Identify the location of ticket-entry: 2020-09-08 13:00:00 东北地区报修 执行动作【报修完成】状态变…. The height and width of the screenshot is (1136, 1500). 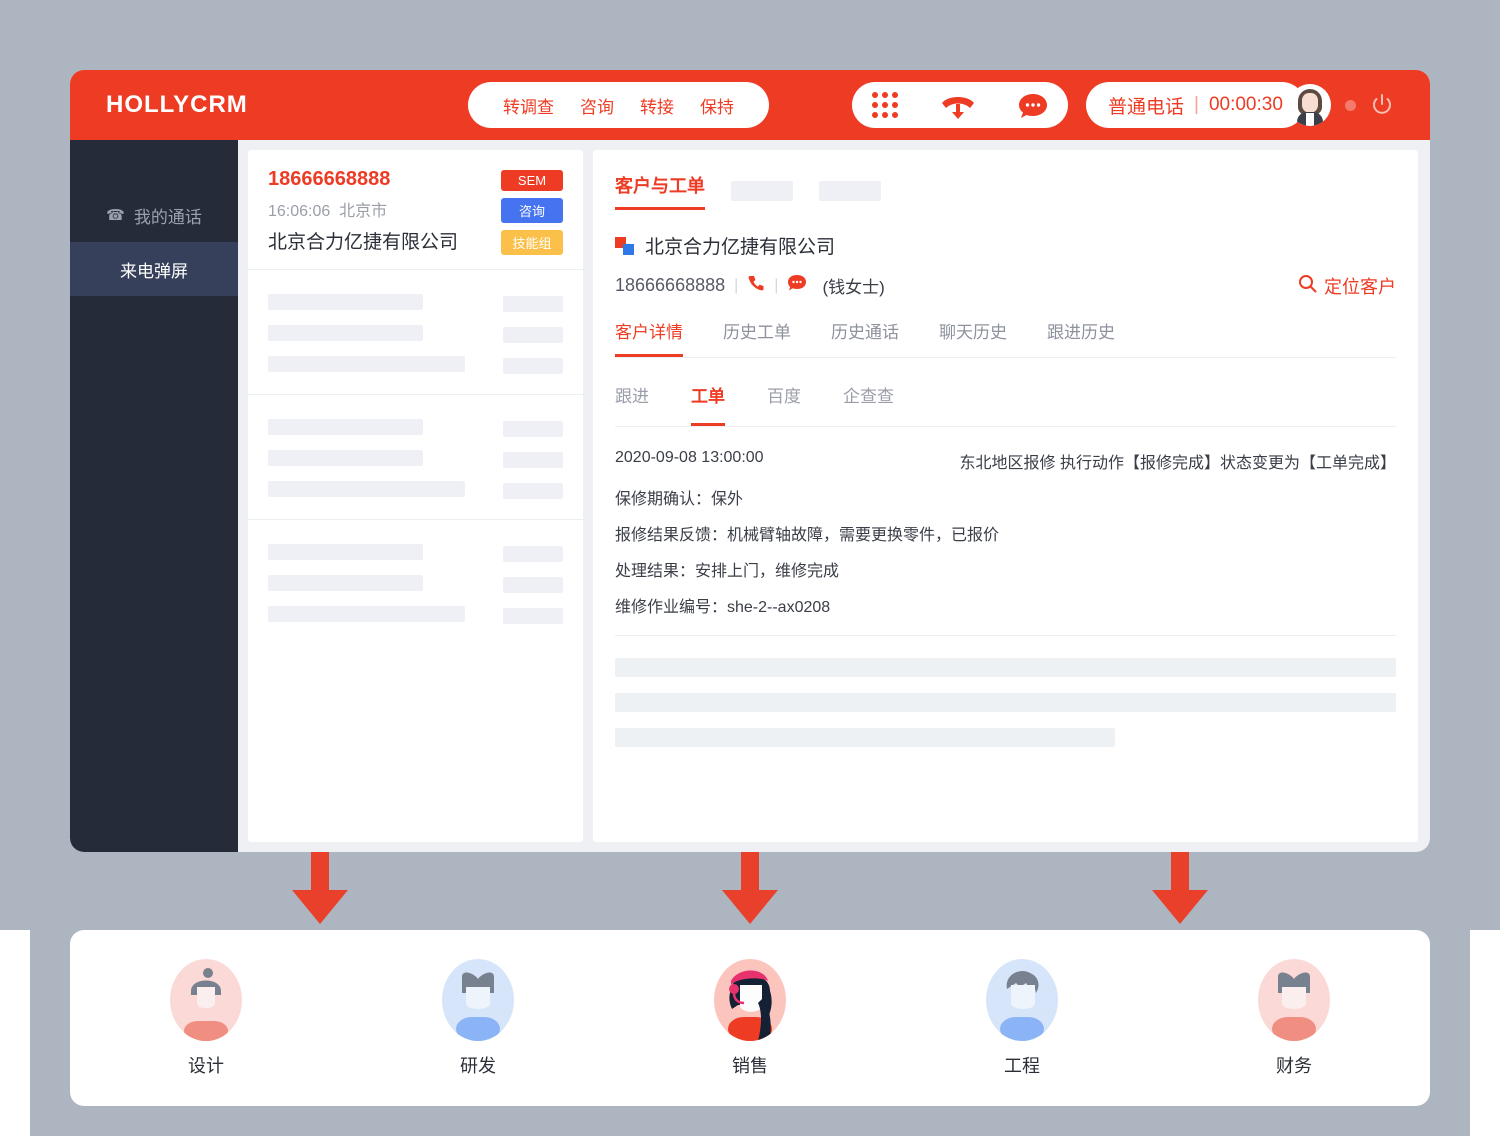
(1005, 531).